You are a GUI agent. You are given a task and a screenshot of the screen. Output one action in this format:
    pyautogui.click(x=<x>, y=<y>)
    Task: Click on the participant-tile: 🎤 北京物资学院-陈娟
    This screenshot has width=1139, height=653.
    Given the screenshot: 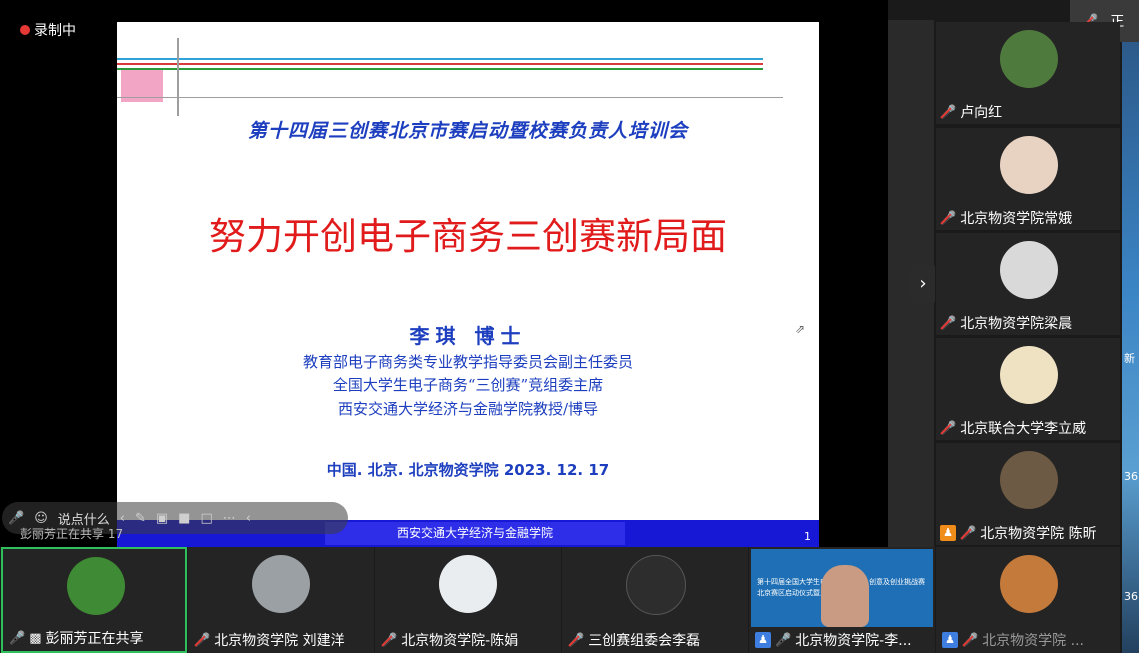 What is the action you would take?
    pyautogui.click(x=468, y=600)
    